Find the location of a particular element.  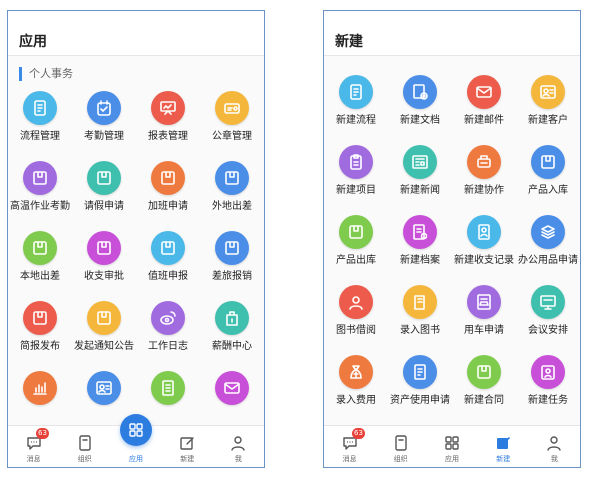

app-tile-label: 外地出差 is located at coordinates (232, 206).